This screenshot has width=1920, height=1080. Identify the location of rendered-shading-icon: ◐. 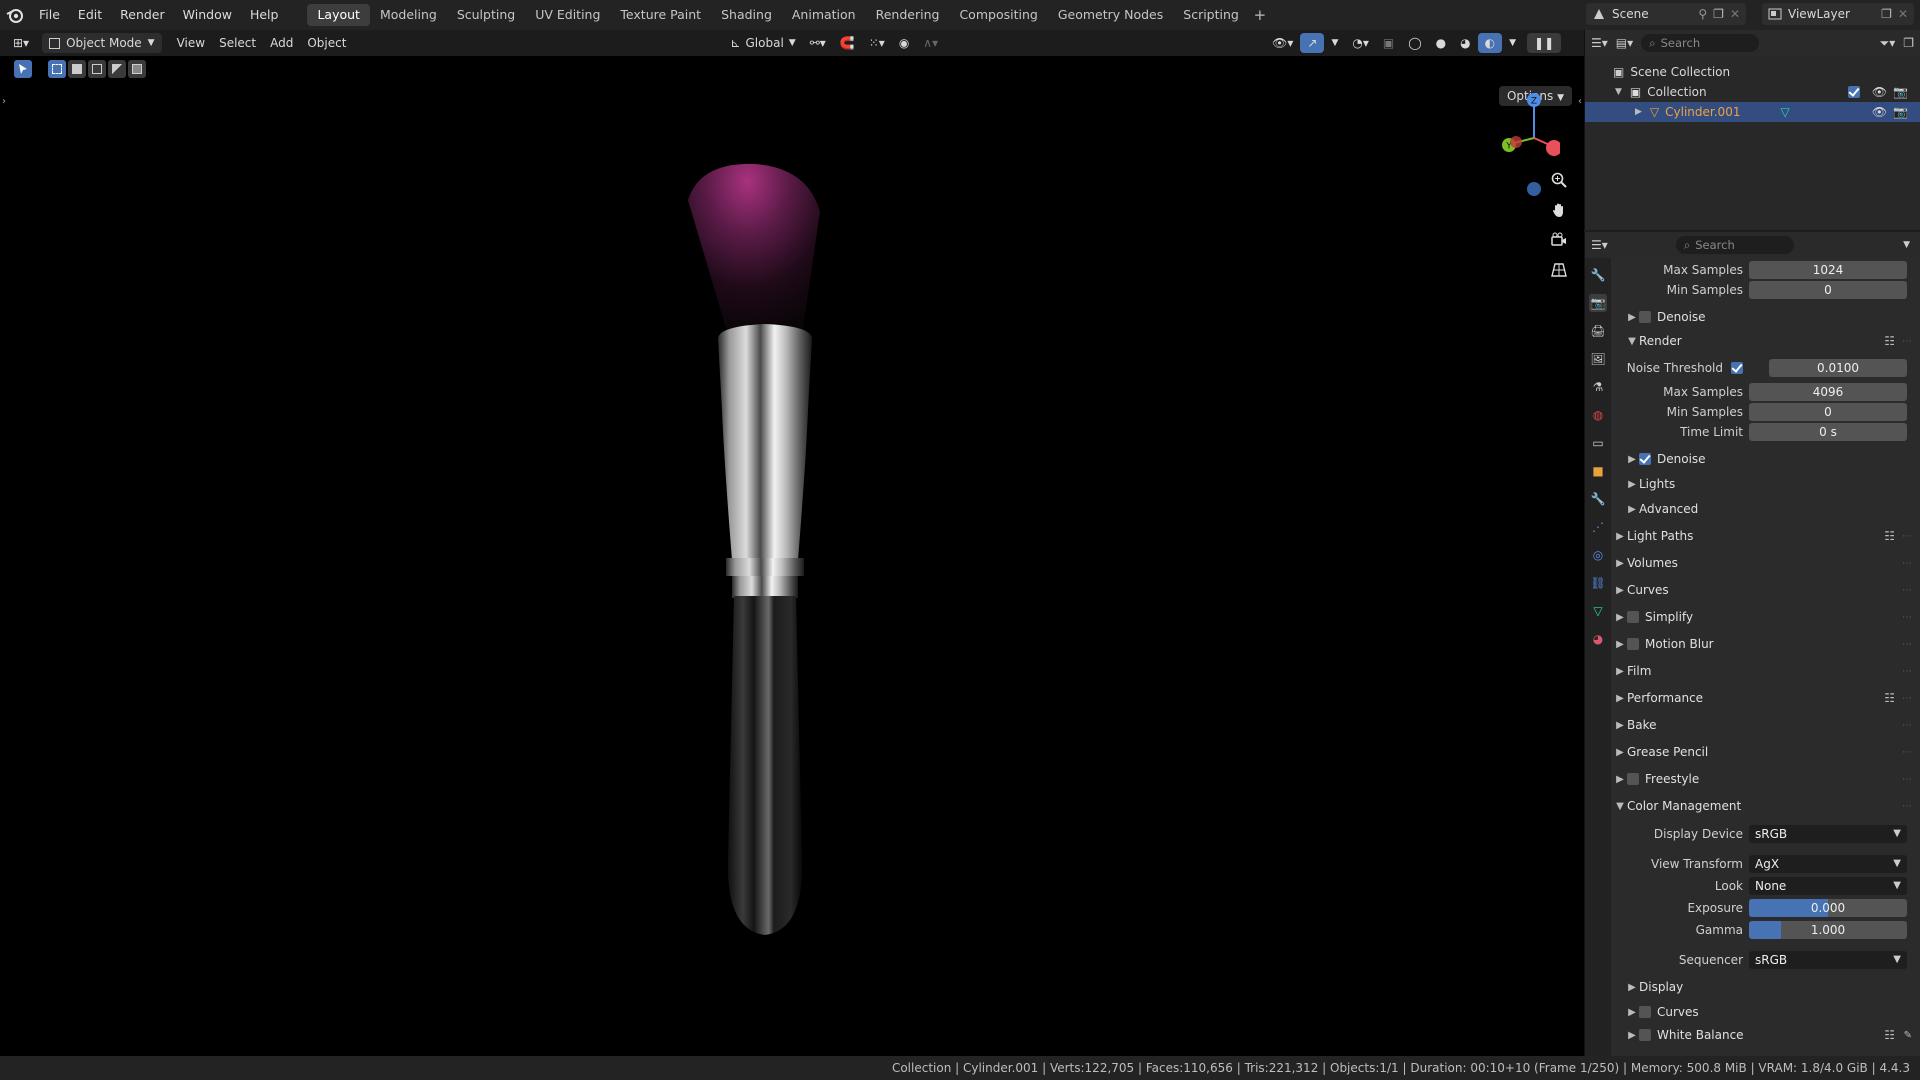
(1490, 43).